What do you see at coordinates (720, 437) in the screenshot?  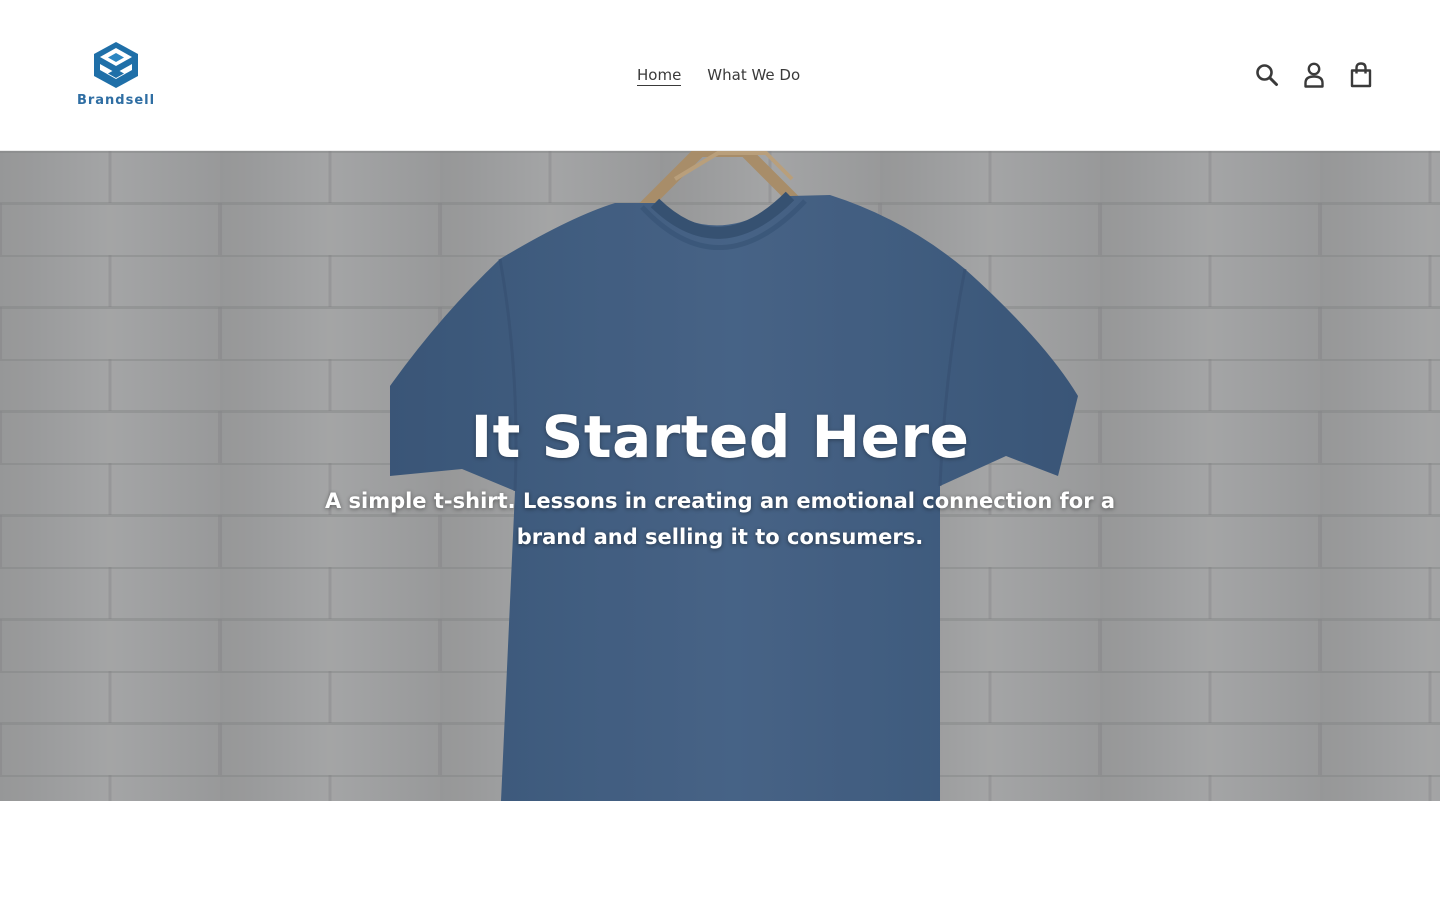 I see `hero-title: It Started Here` at bounding box center [720, 437].